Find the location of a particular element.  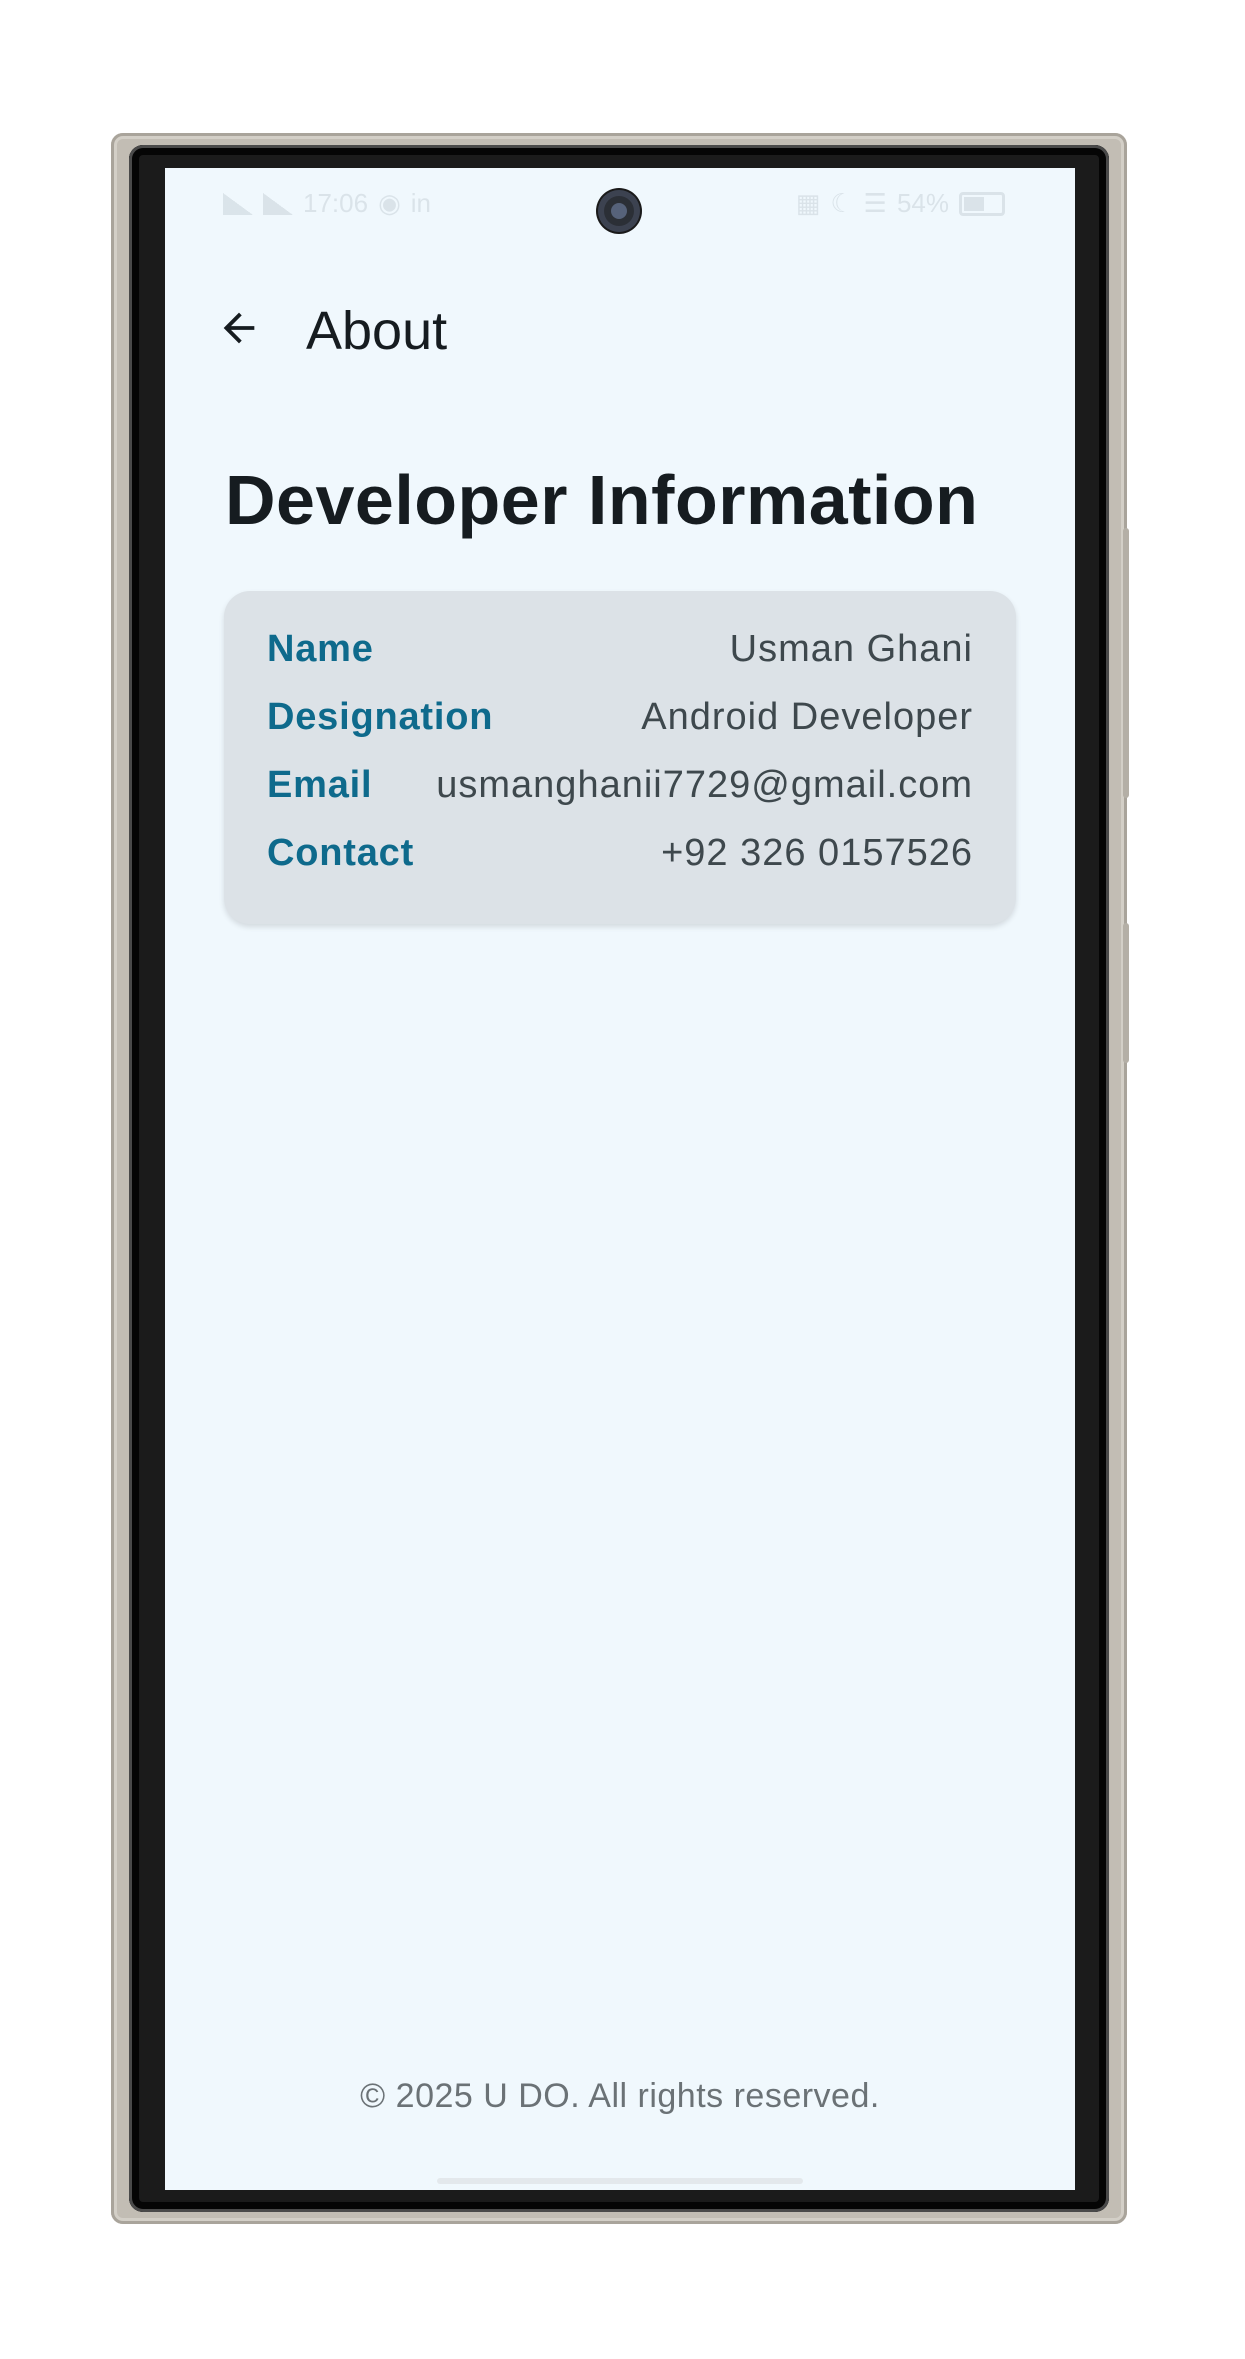

designation-value: Android Developer is located at coordinates (807, 716).